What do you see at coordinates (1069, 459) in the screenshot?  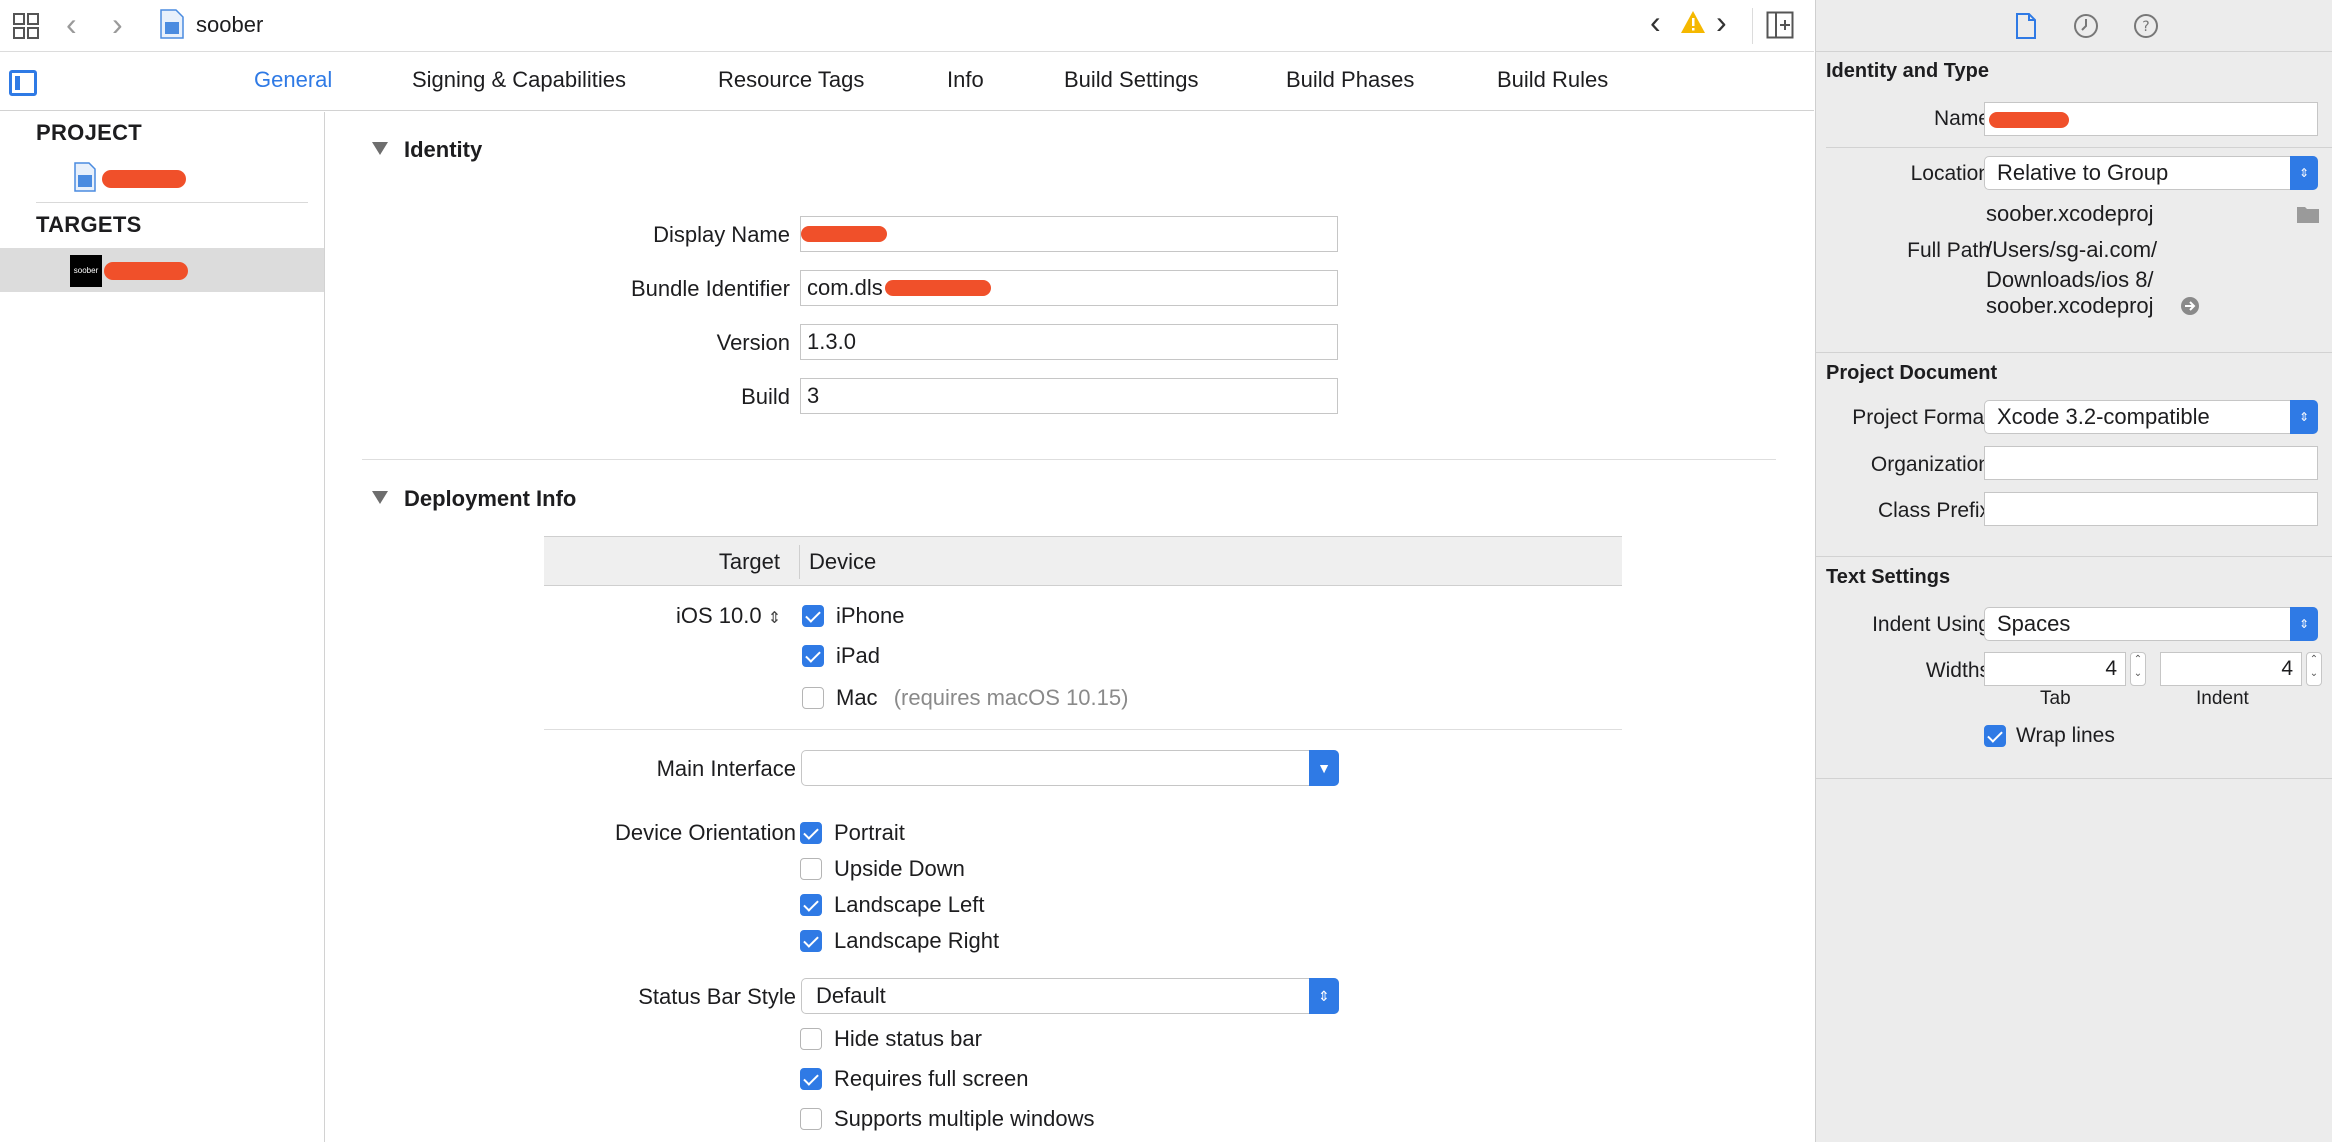 I see `section-divider` at bounding box center [1069, 459].